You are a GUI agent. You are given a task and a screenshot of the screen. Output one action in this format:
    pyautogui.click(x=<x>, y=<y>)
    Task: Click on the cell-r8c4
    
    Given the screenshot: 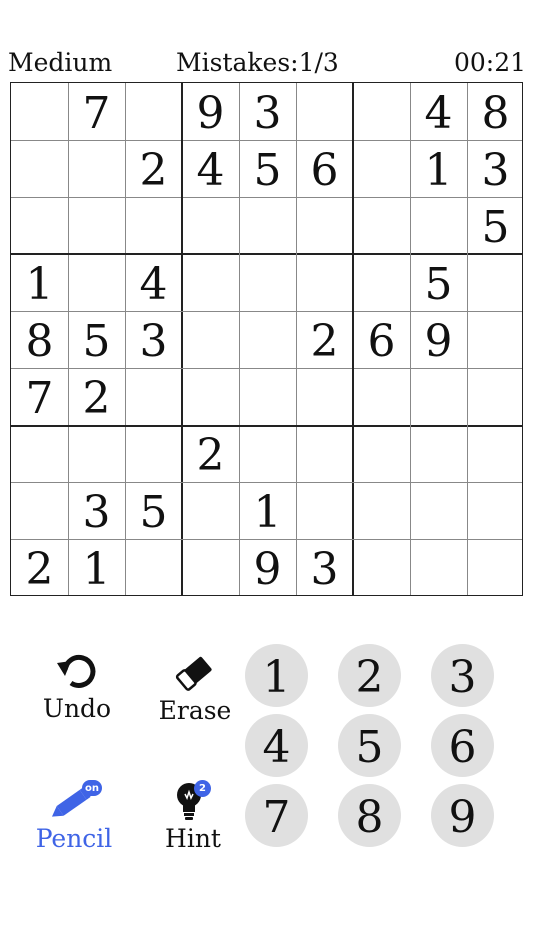 What is the action you would take?
    pyautogui.click(x=210, y=511)
    